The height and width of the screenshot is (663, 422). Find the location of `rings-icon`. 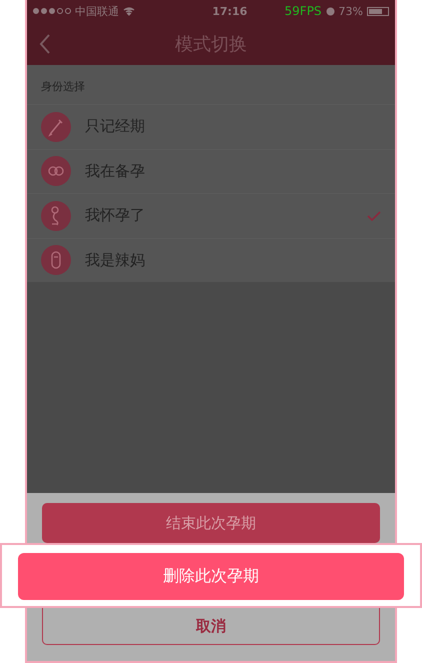

rings-icon is located at coordinates (56, 171).